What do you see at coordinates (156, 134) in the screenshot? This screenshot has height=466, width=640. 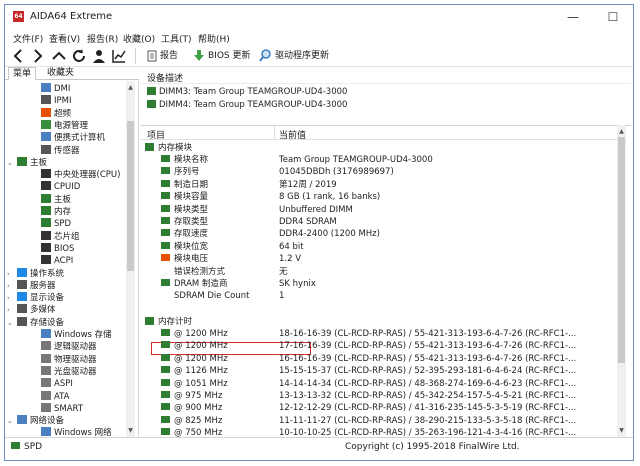 I see `column-item: 项目` at bounding box center [156, 134].